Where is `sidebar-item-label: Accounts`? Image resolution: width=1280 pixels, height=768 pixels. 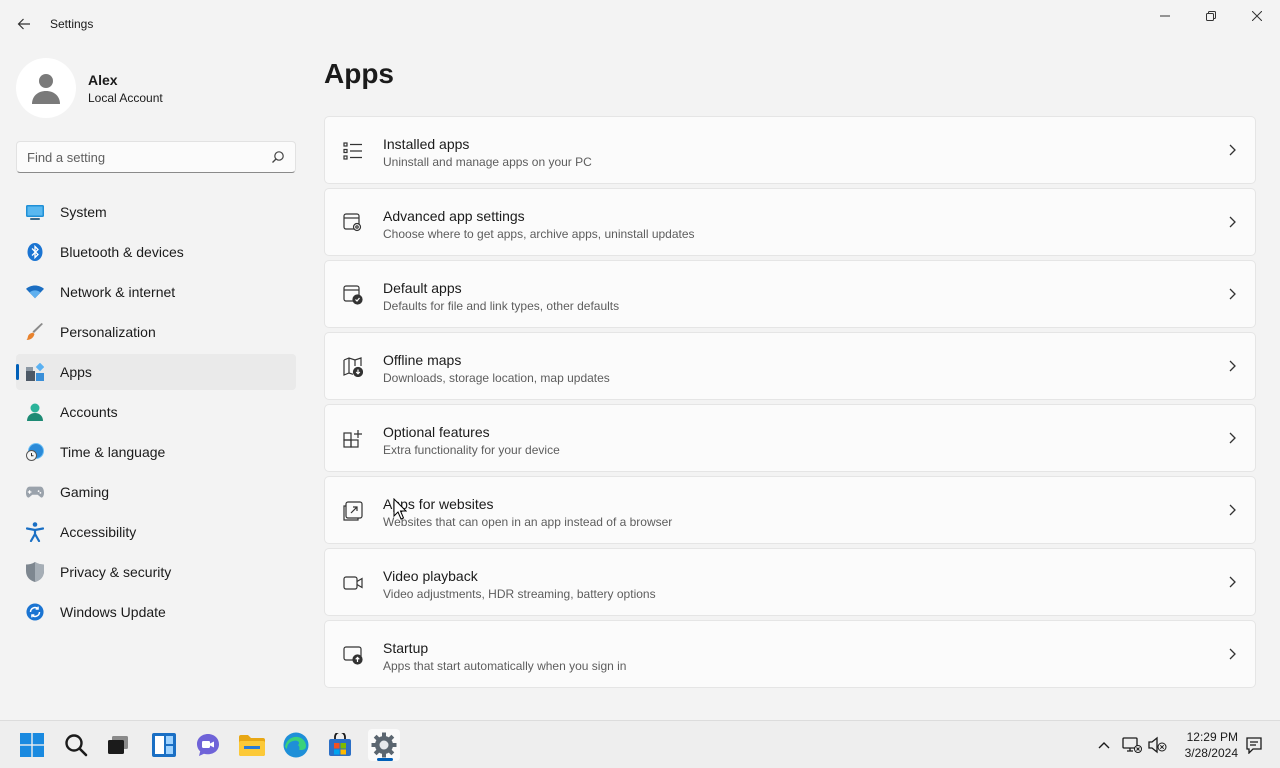 sidebar-item-label: Accounts is located at coordinates (89, 412).